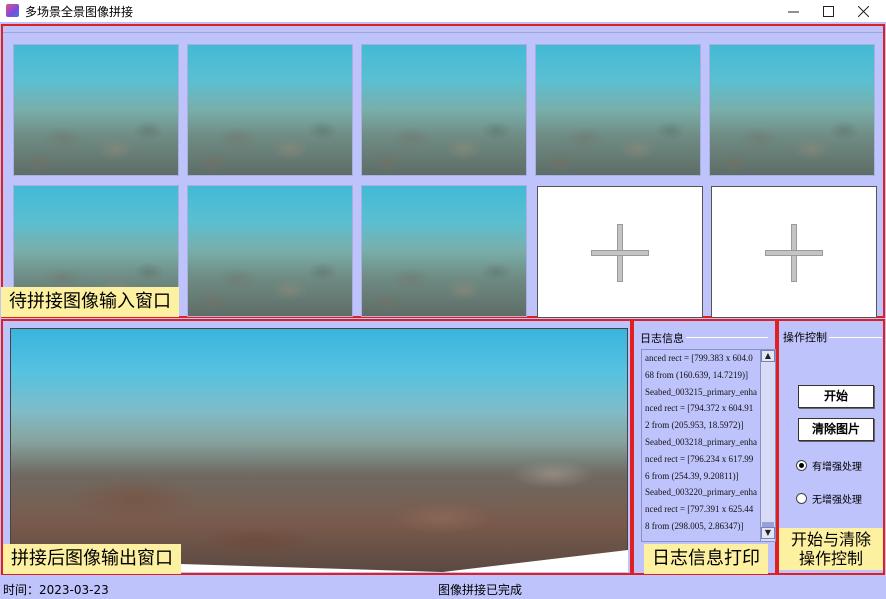 This screenshot has height=599, width=886. Describe the element at coordinates (837, 500) in the screenshot. I see `radio-no-enhance-label: 无增强处理` at that location.